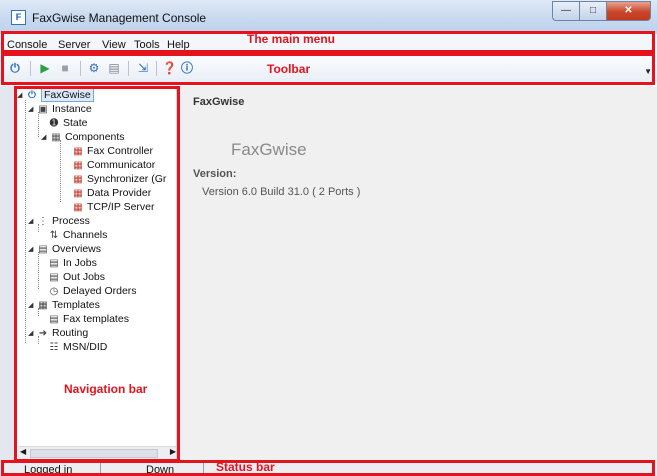 This screenshot has height=476, width=657. Describe the element at coordinates (54, 277) in the screenshot. I see `outbox-icon: ▤` at that location.